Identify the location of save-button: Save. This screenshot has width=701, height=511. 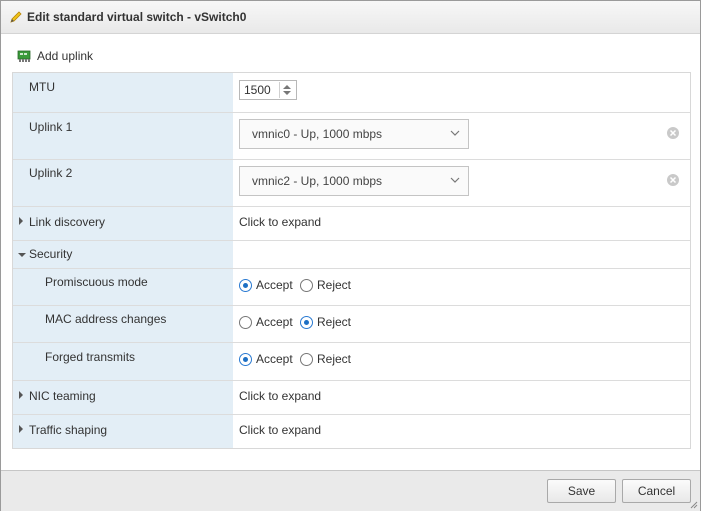
(581, 491).